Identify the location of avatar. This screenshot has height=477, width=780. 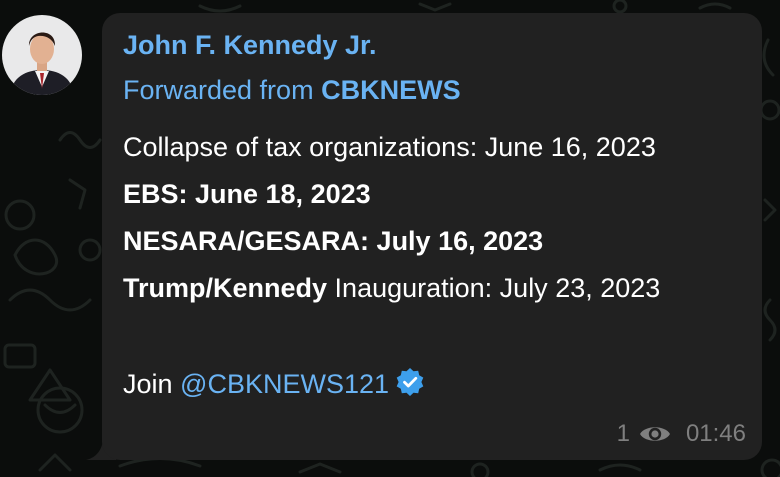
(42, 55).